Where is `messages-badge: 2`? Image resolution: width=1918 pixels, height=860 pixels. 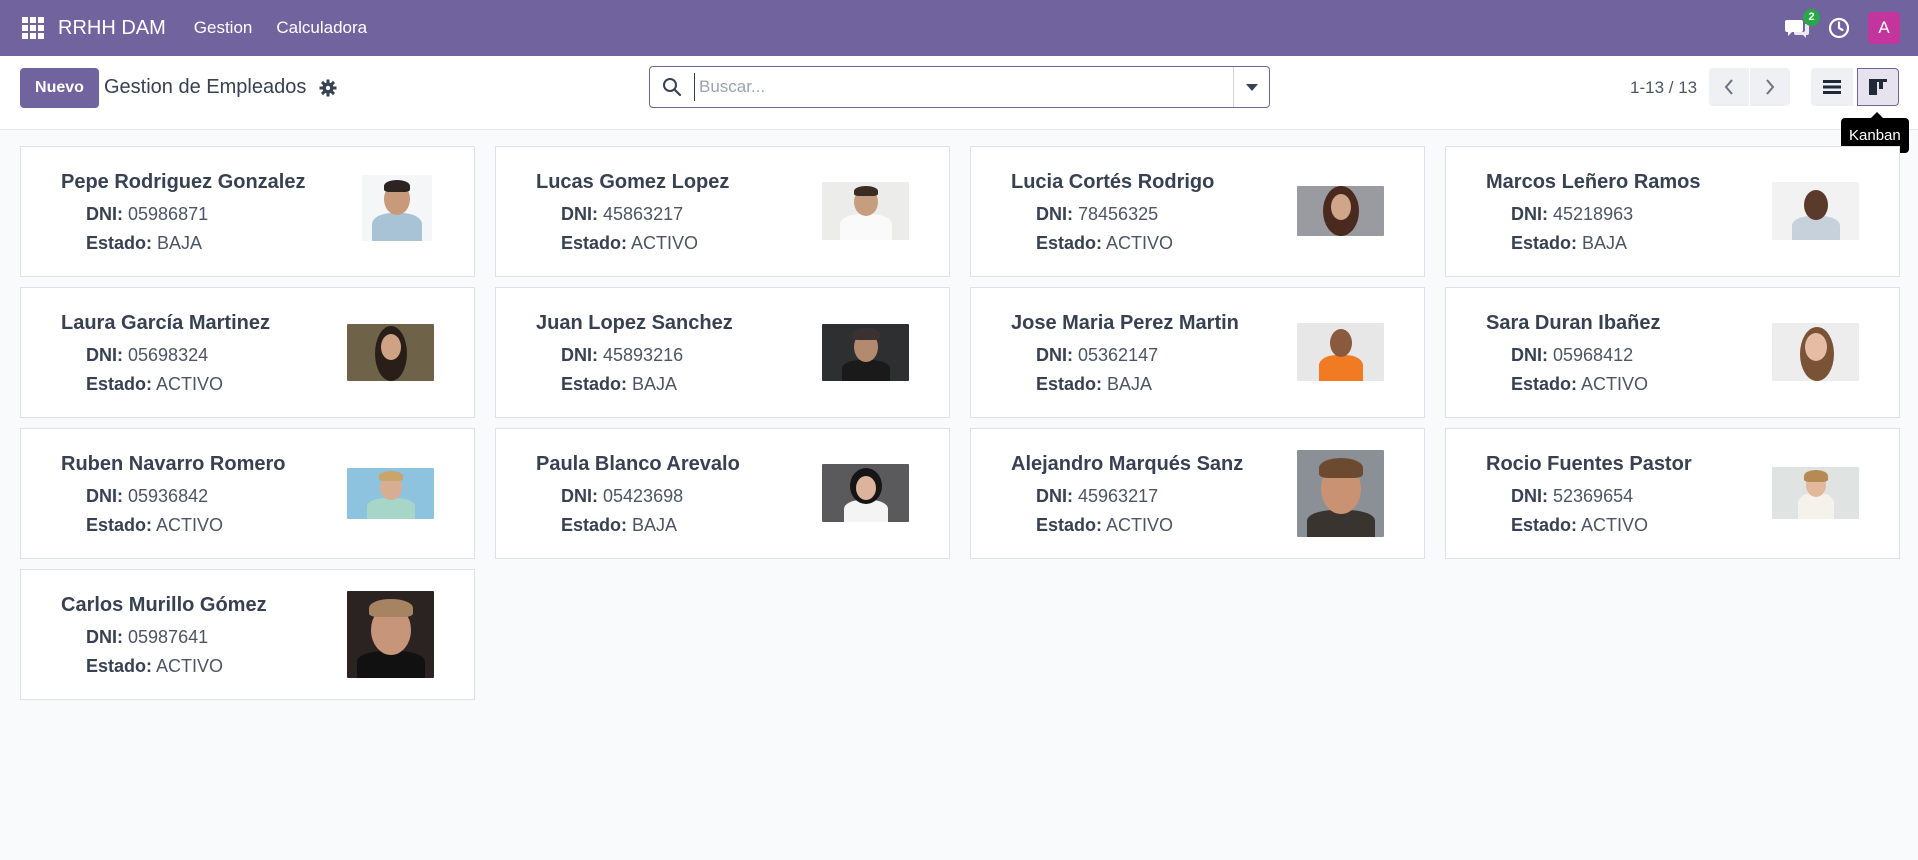
messages-badge: 2 is located at coordinates (1811, 17).